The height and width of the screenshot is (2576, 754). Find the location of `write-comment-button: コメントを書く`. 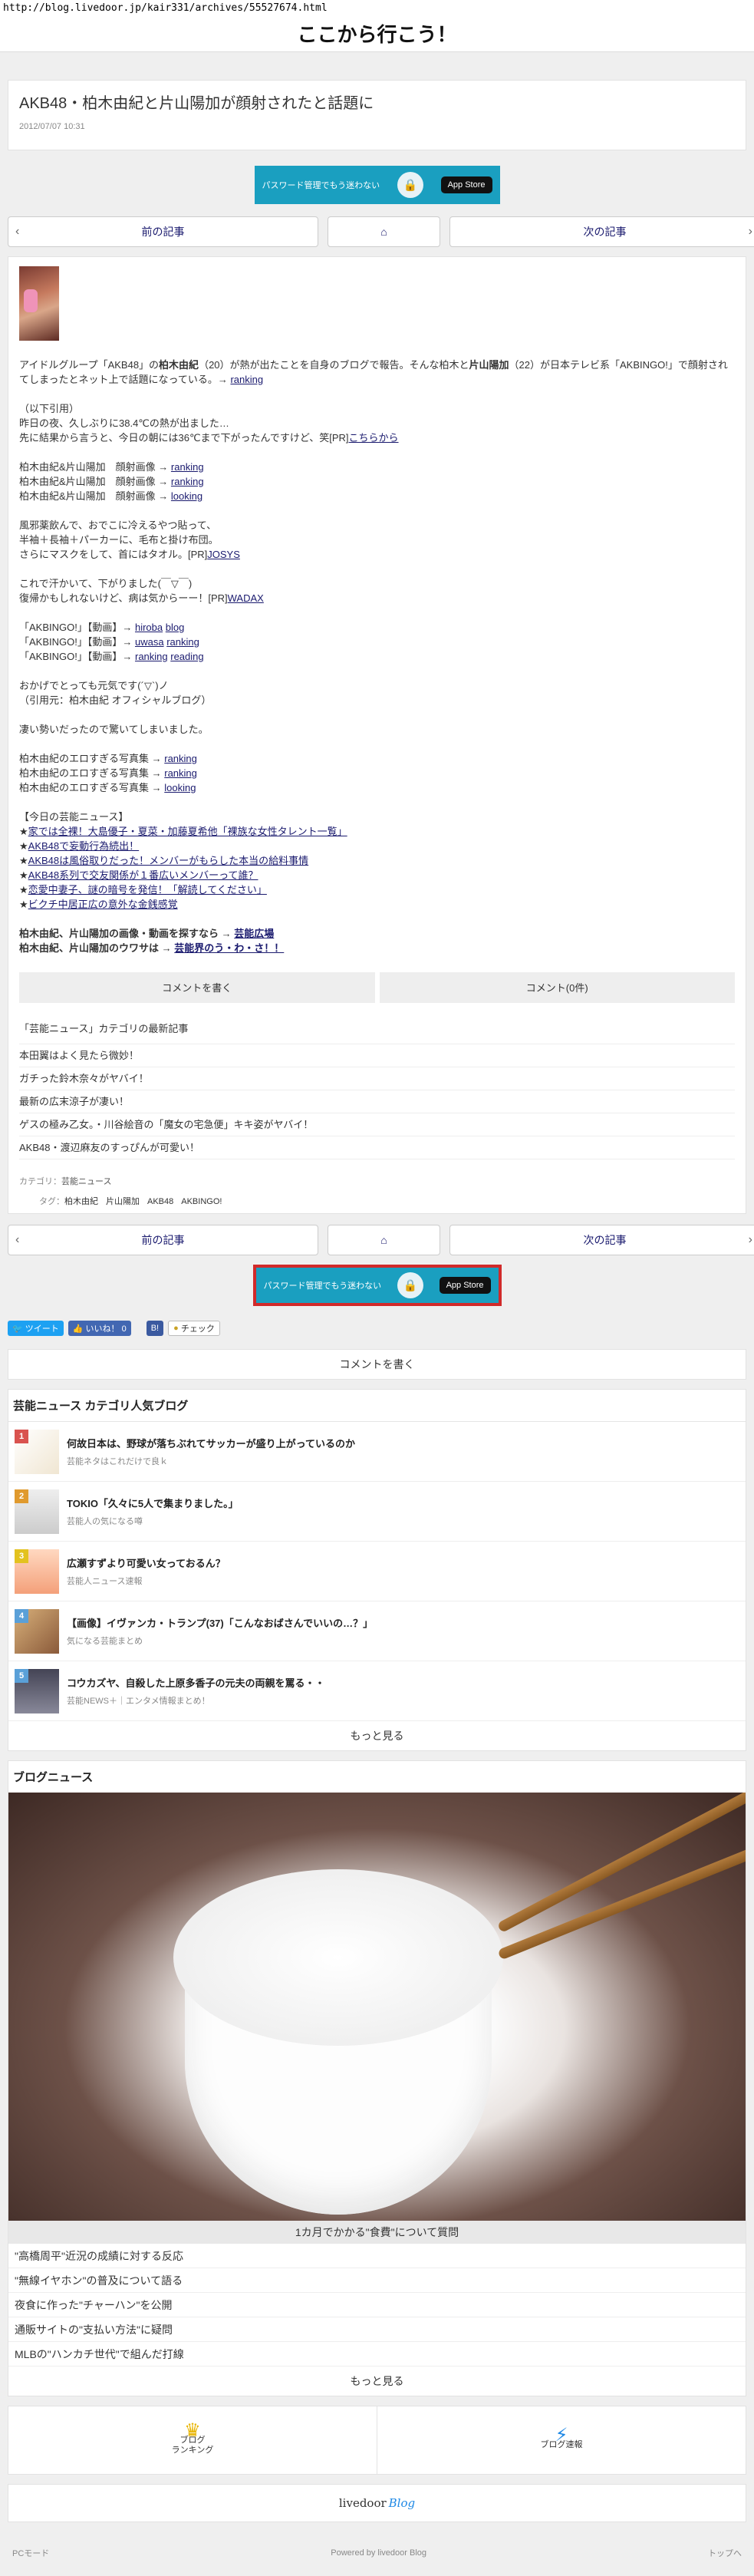

write-comment-button: コメントを書く is located at coordinates (197, 987).